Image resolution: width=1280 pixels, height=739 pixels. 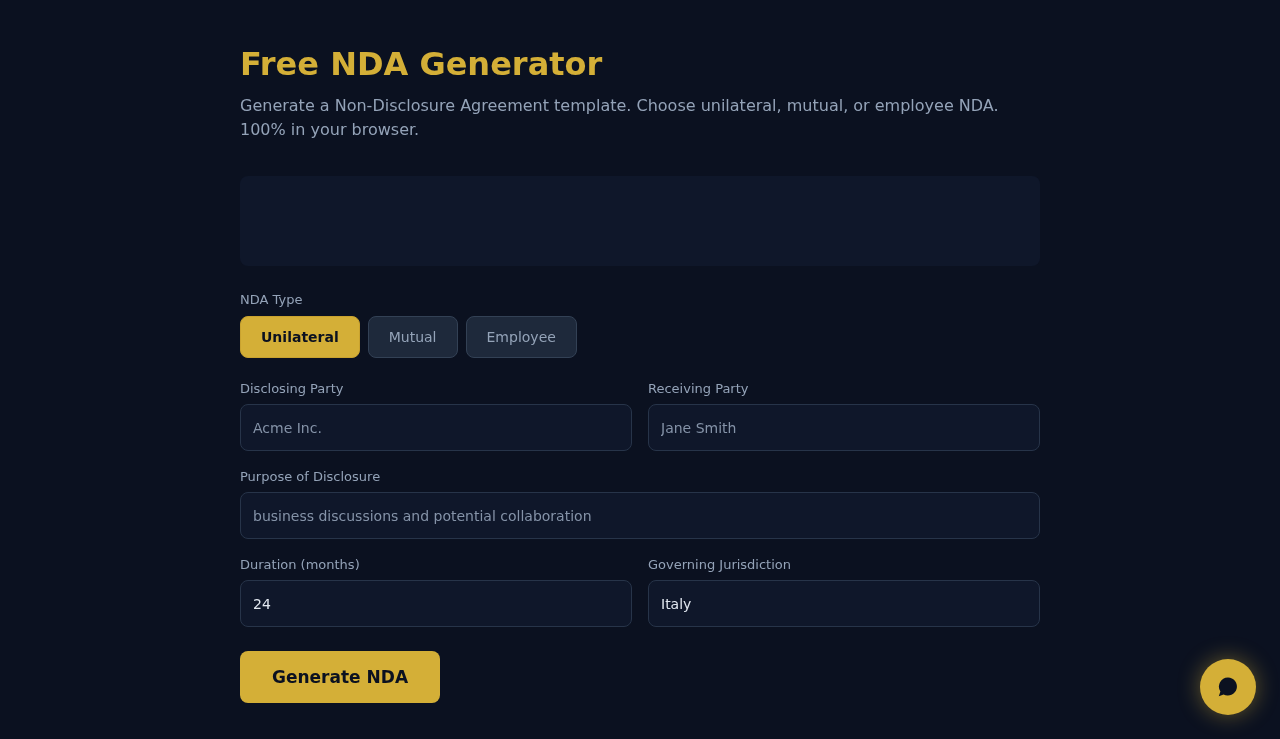 I want to click on page-title: Free NDA Generator, so click(x=422, y=64).